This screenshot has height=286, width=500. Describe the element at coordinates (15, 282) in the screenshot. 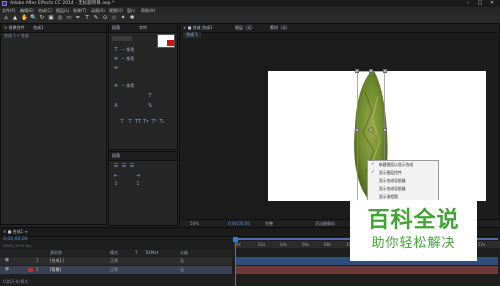

I see `toggle-switches-modes: 切换开关/模式` at that location.